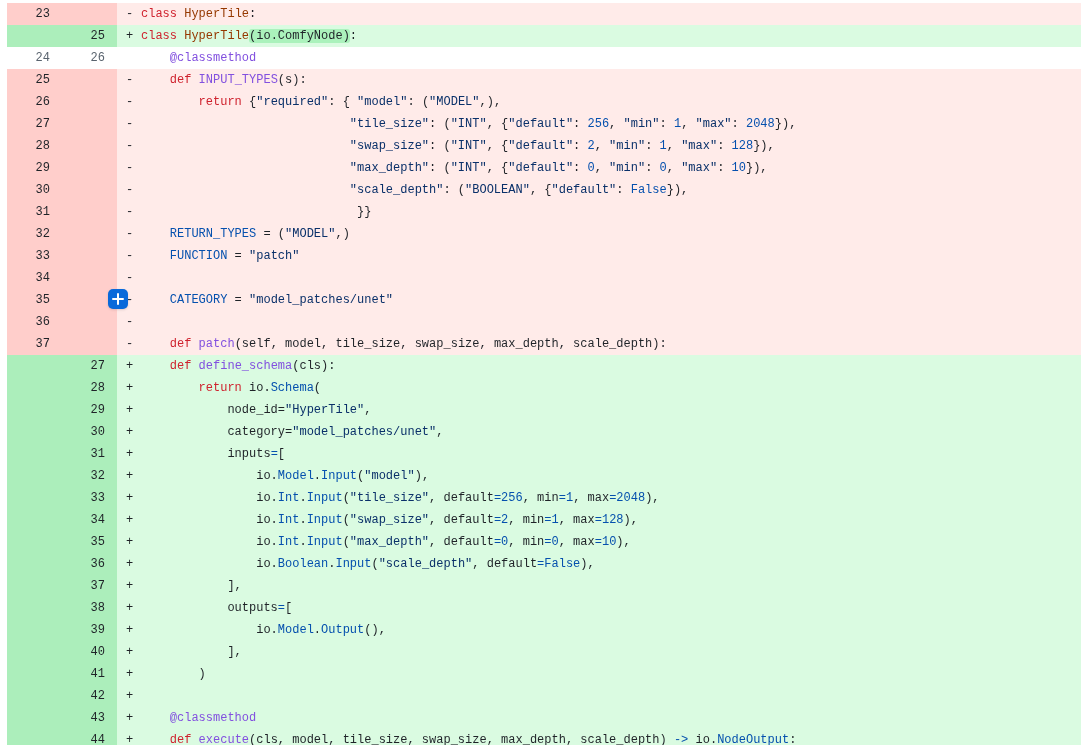  What do you see at coordinates (89, 696) in the screenshot?
I see `line-number: 42` at bounding box center [89, 696].